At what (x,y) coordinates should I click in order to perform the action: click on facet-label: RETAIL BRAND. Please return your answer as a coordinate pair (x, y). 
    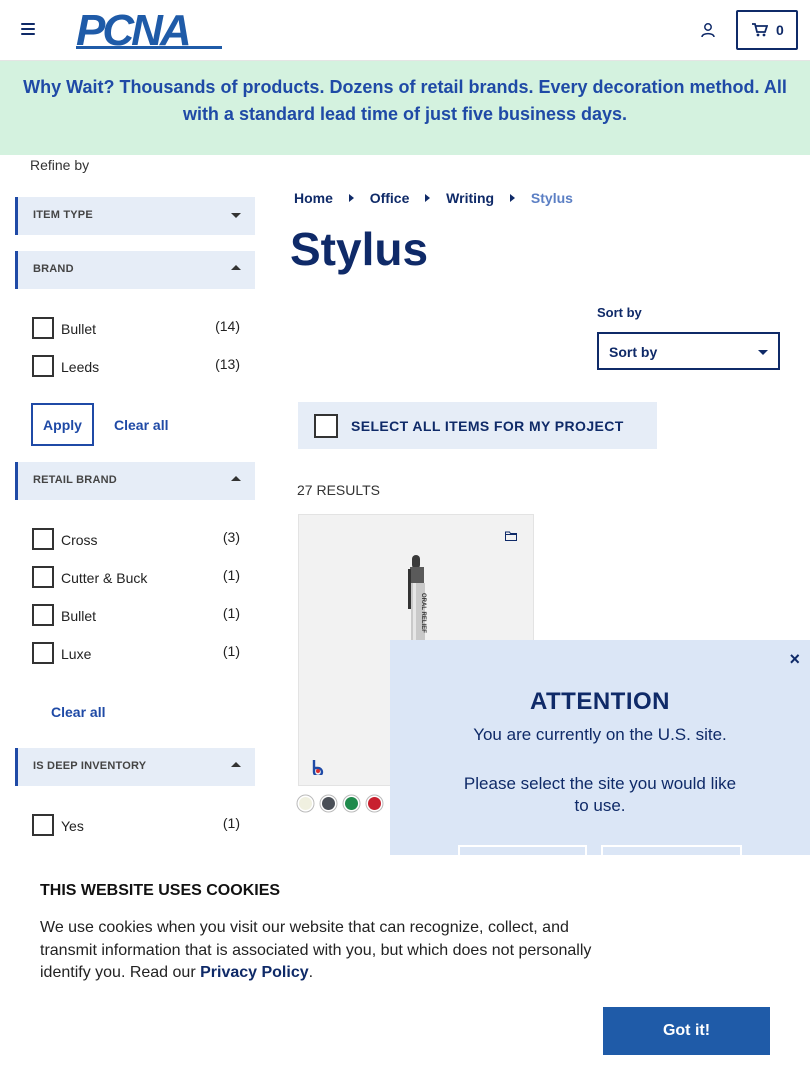
    Looking at the image, I should click on (75, 480).